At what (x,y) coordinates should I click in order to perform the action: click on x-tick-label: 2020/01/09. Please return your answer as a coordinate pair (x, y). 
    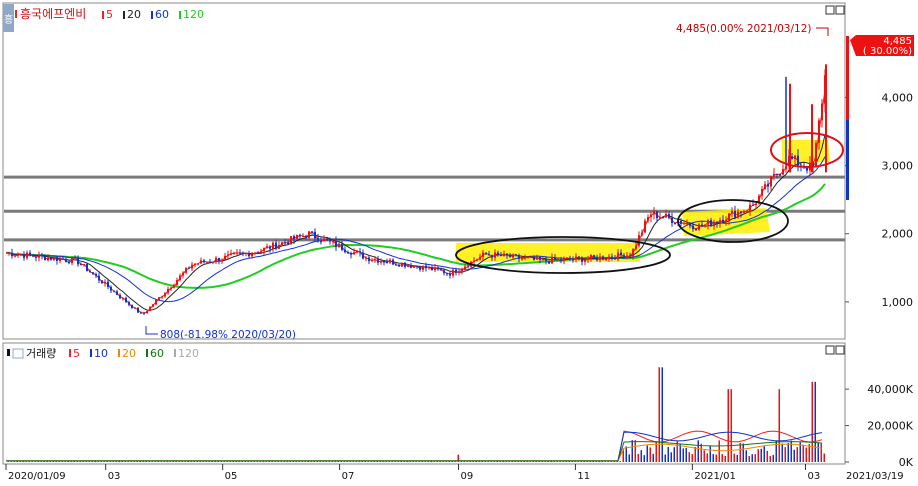
    Looking at the image, I should click on (37, 476).